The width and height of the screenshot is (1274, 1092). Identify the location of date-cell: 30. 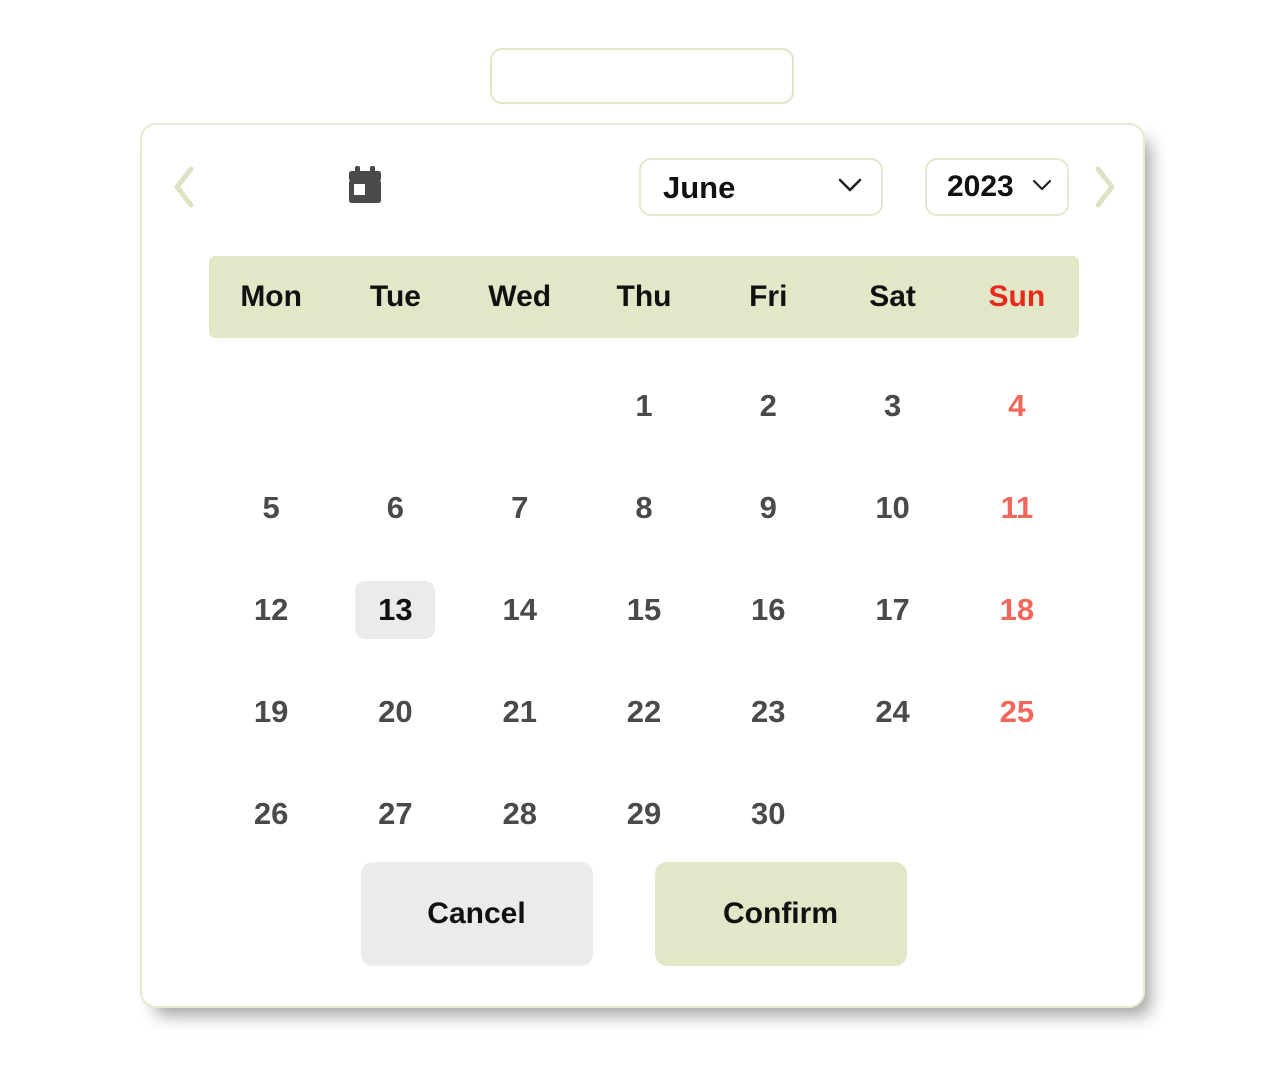
(768, 814).